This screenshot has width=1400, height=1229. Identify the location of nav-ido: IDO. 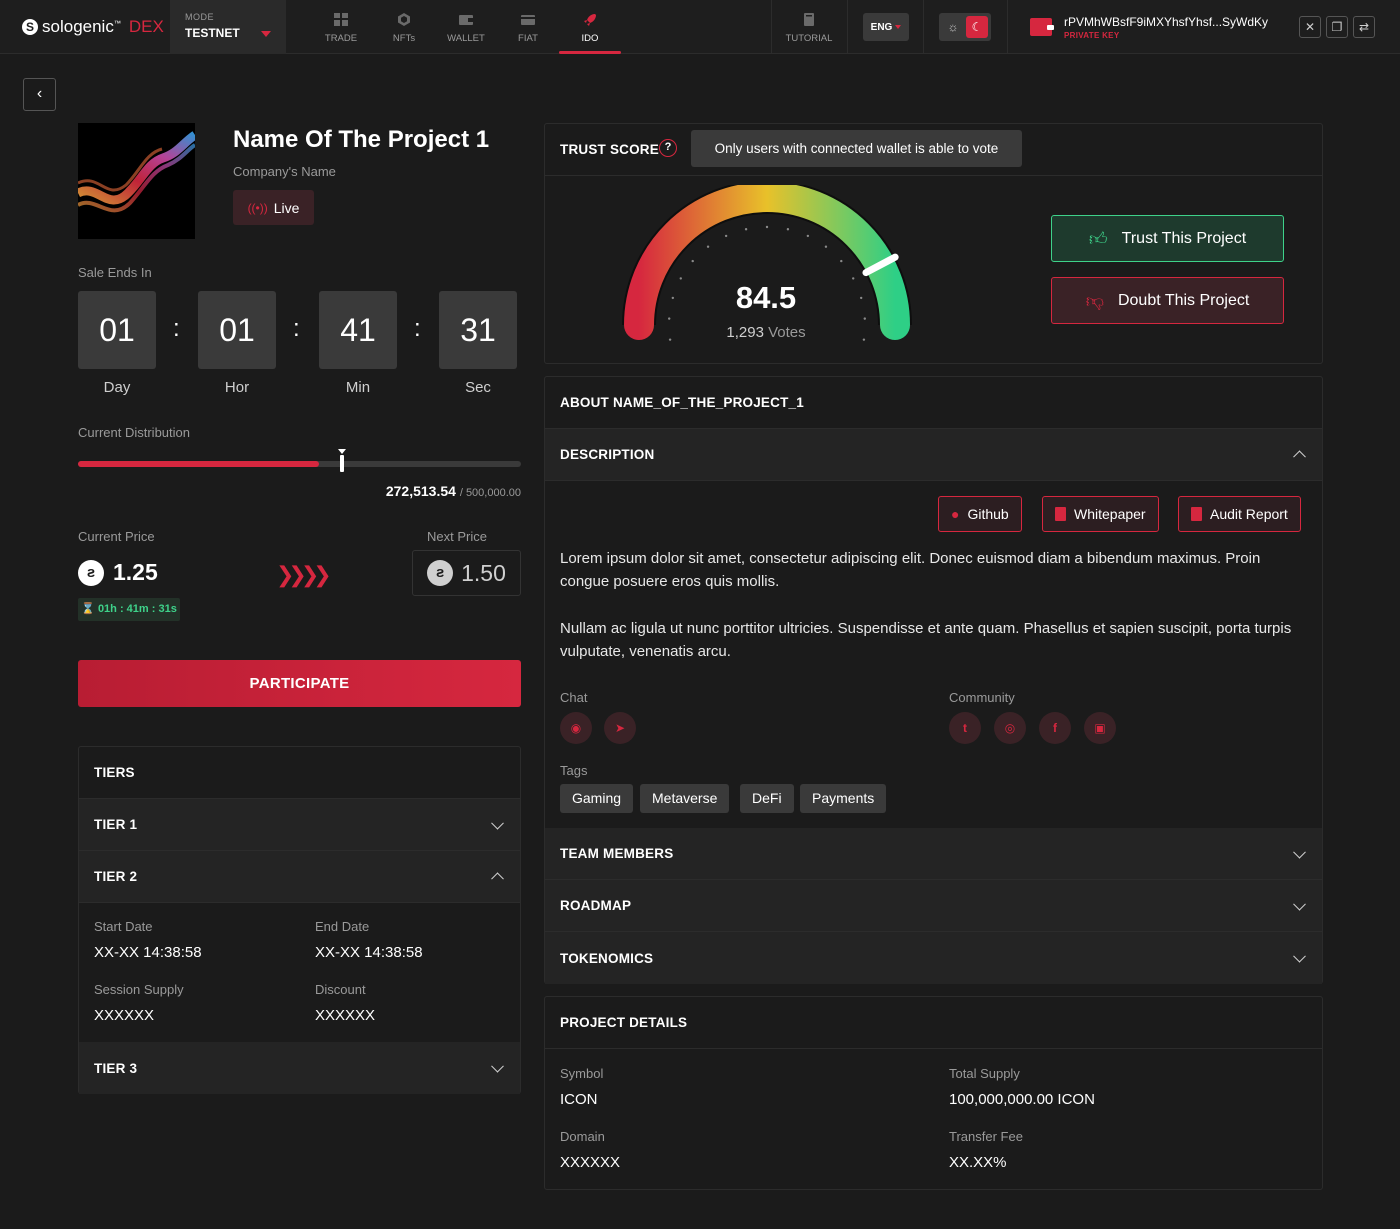
(590, 27).